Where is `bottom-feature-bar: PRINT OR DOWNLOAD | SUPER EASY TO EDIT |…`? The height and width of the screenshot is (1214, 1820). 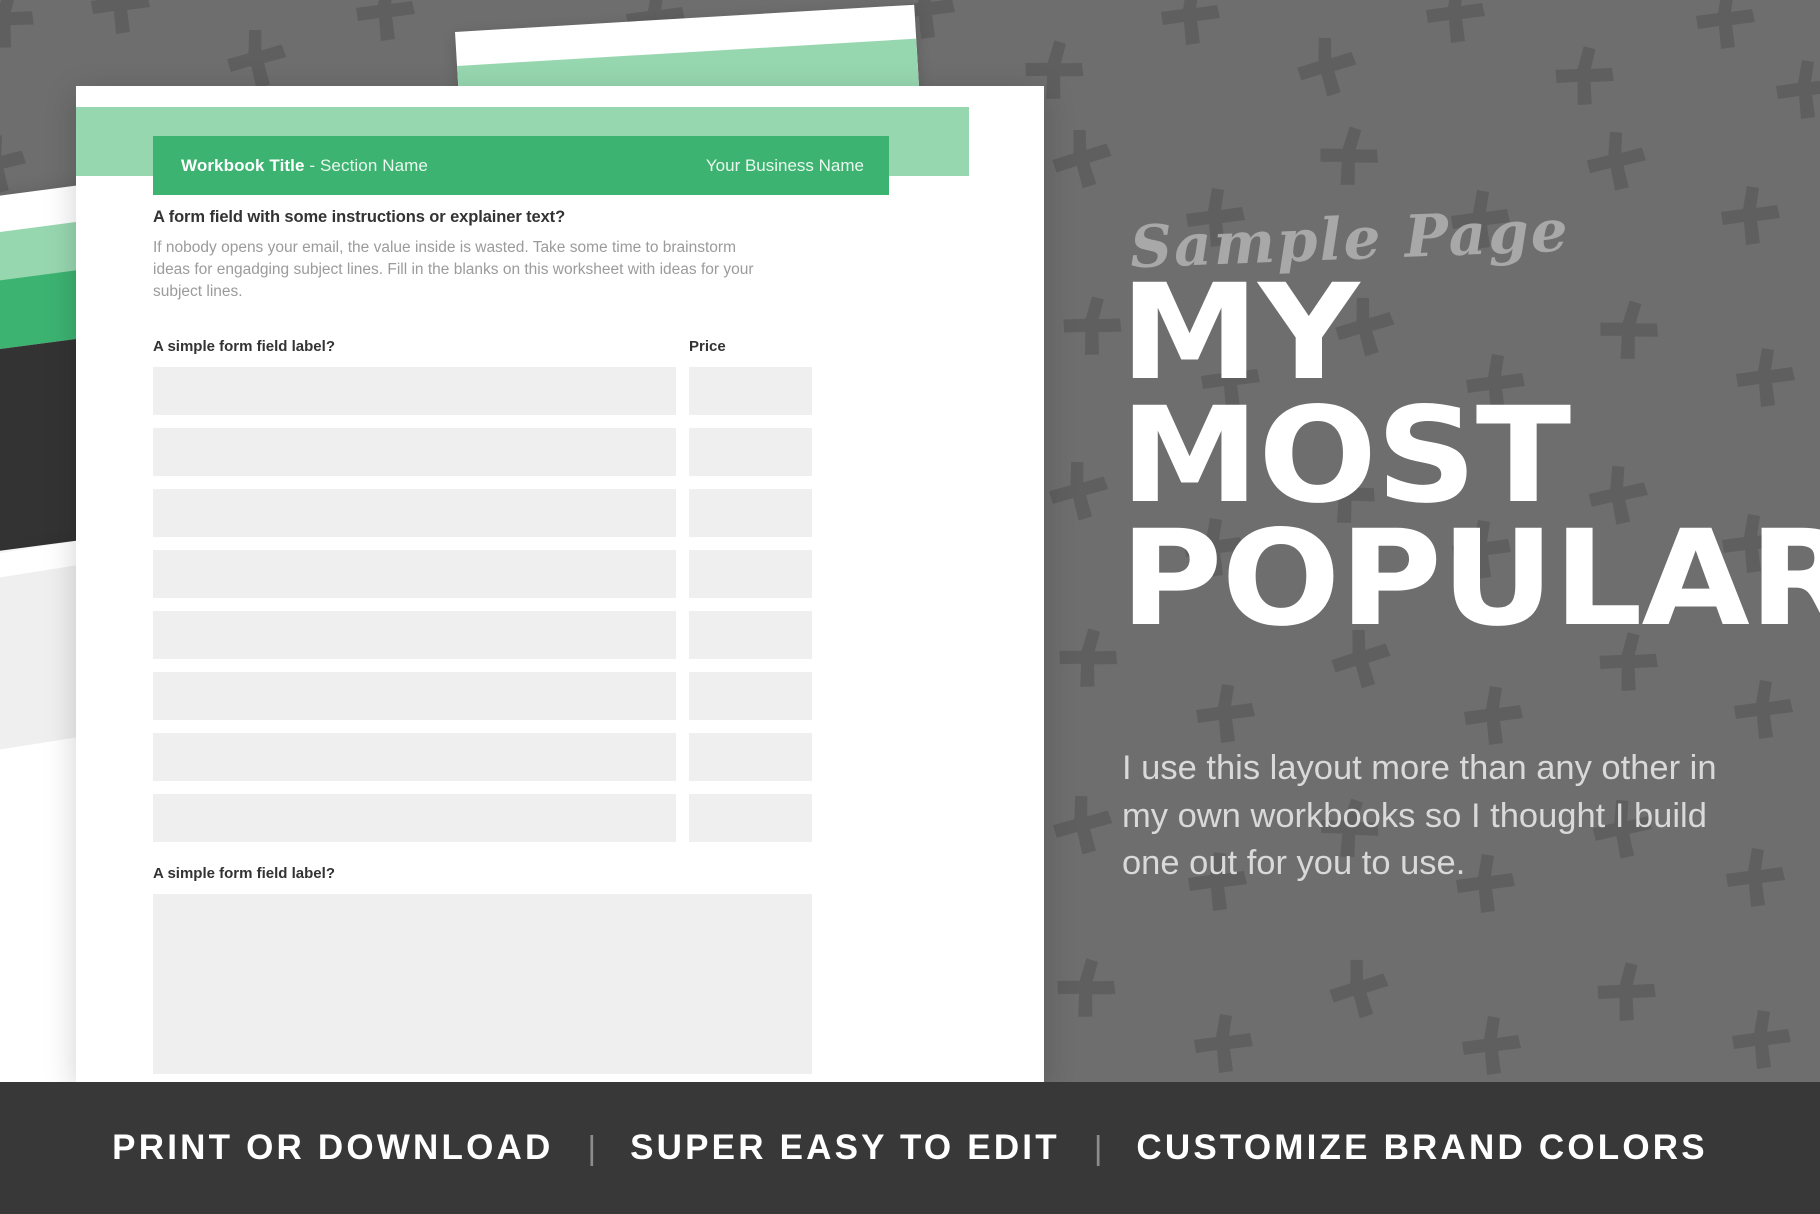
bottom-feature-bar: PRINT OR DOWNLOAD | SUPER EASY TO EDIT |… is located at coordinates (910, 1148).